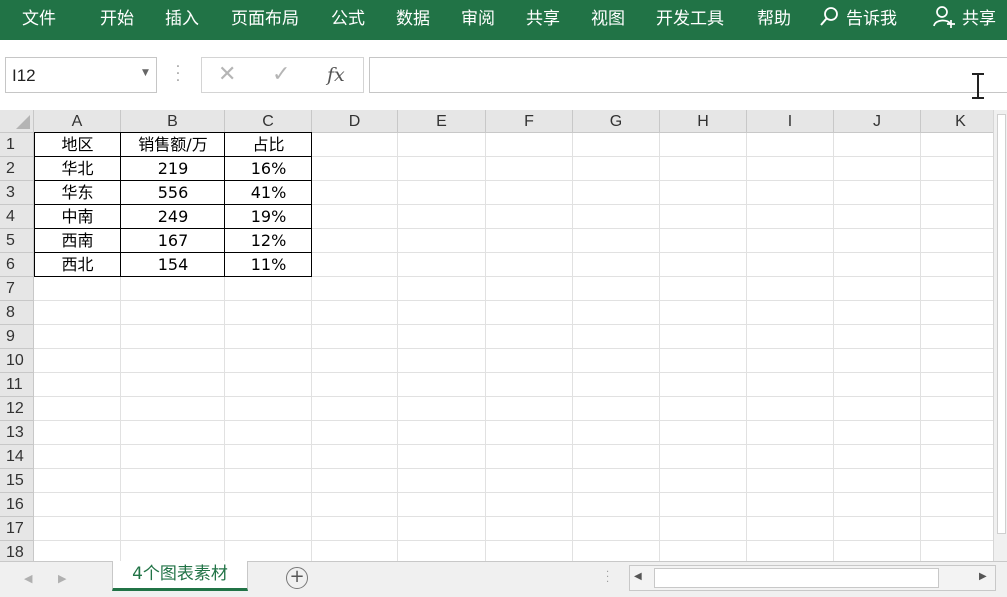  I want to click on cell-a4: 中南, so click(77, 217).